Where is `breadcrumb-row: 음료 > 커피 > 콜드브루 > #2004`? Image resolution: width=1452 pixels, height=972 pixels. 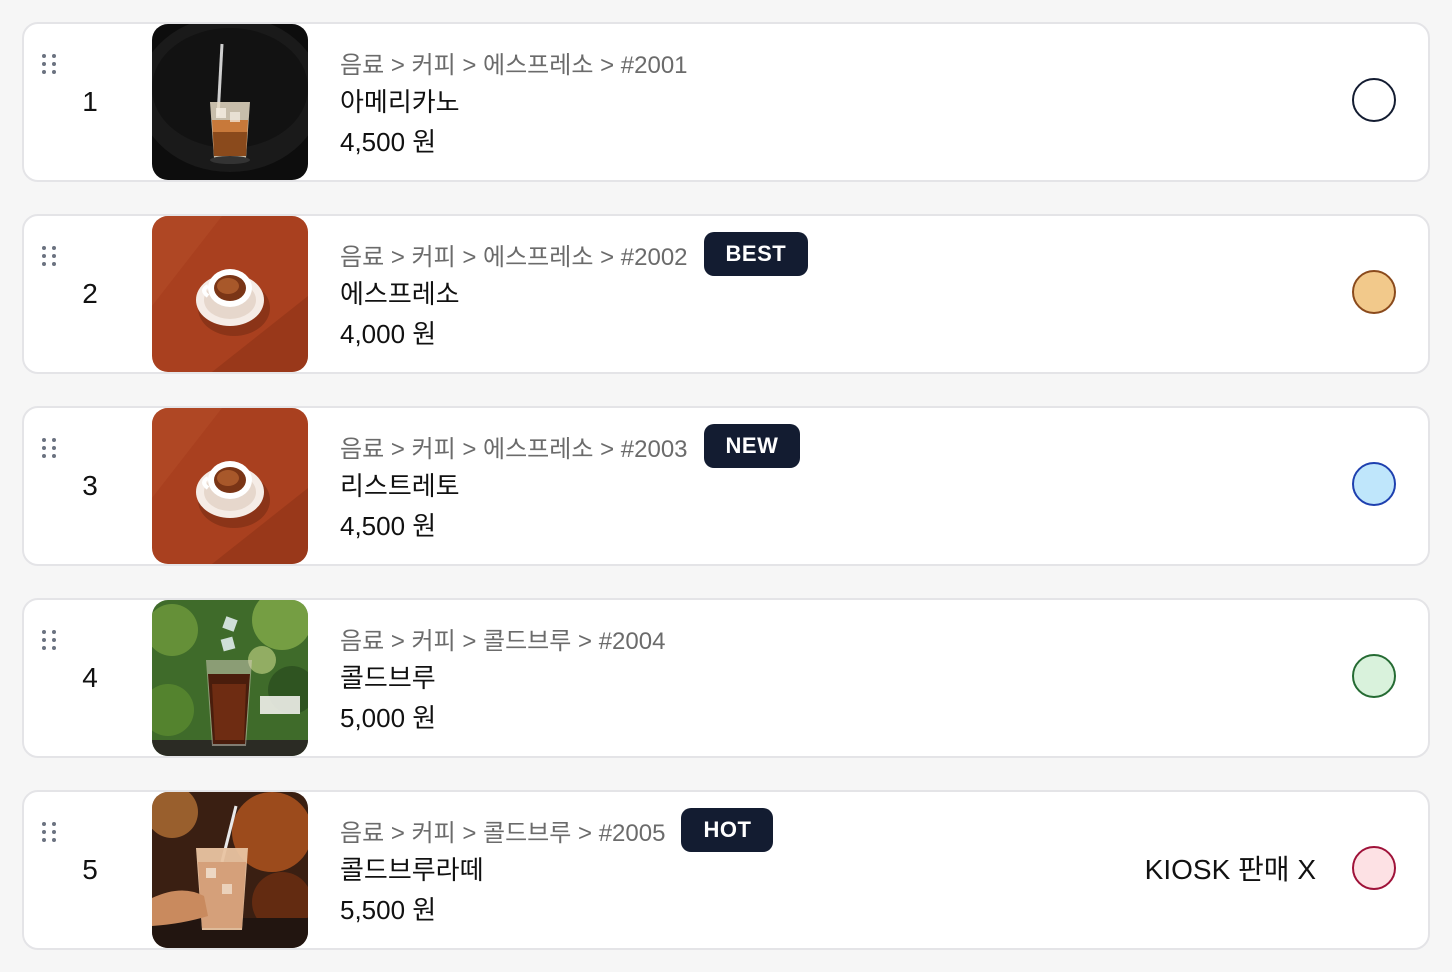
breadcrumb-row: 음료 > 커피 > 콜드브루 > #2004 is located at coordinates (502, 638).